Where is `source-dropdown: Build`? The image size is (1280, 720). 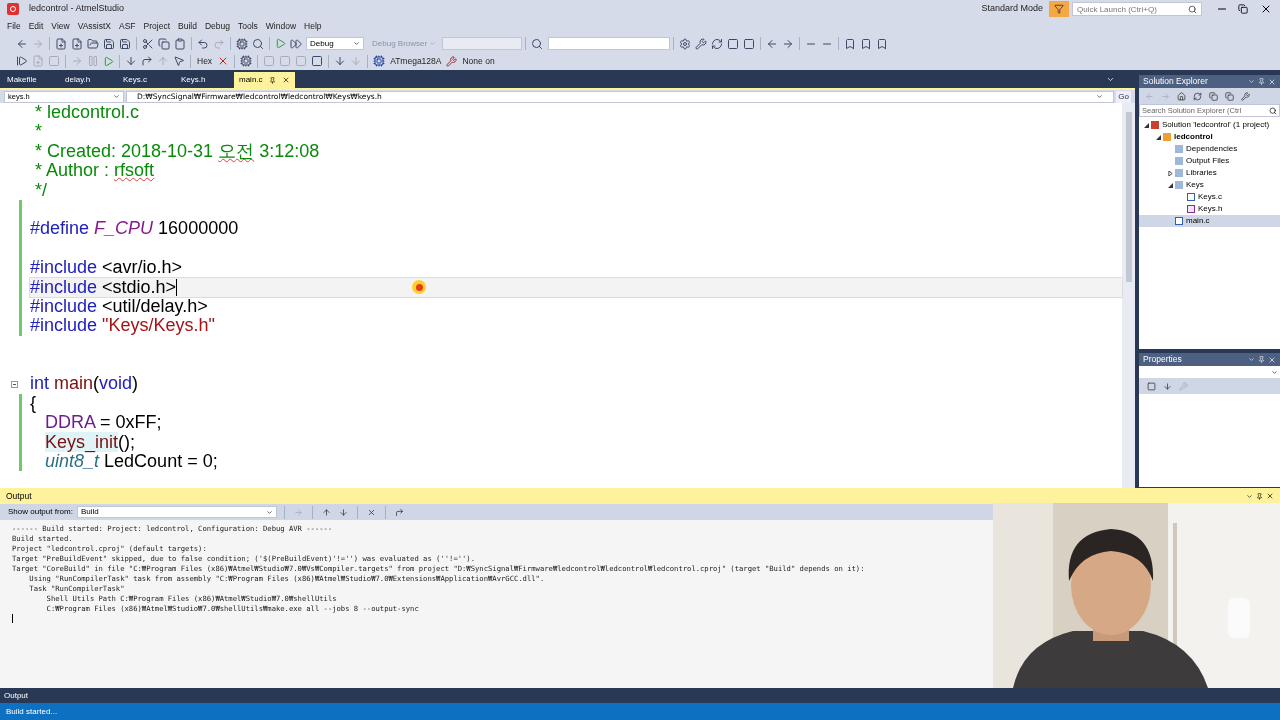
source-dropdown: Build is located at coordinates (176, 512).